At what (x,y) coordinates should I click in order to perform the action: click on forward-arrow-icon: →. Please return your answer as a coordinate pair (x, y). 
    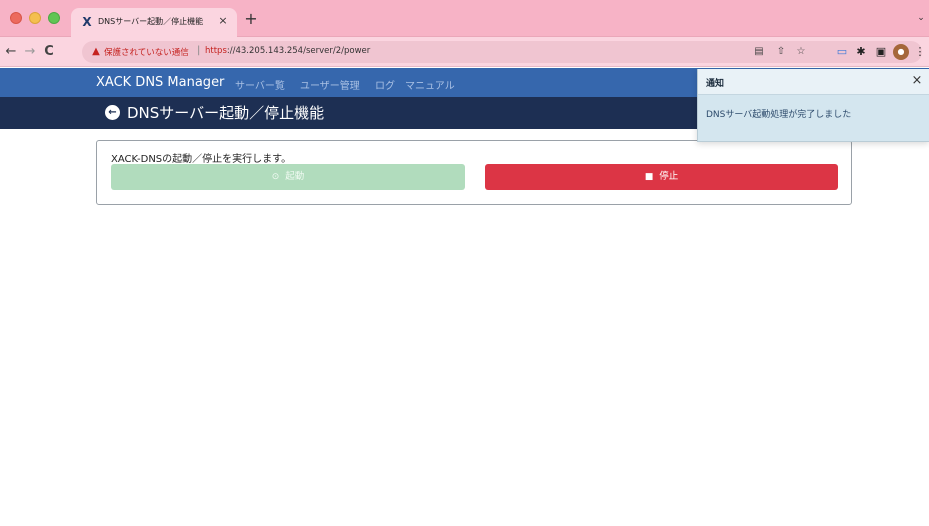
    Looking at the image, I should click on (30, 52).